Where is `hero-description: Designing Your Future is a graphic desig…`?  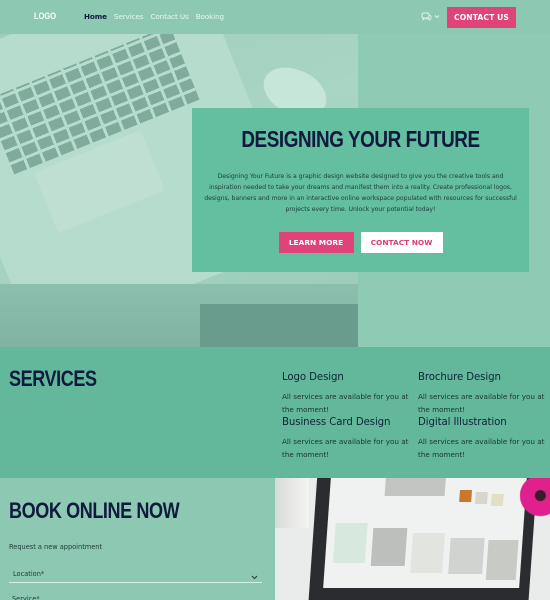 hero-description: Designing Your Future is a graphic desig… is located at coordinates (360, 193).